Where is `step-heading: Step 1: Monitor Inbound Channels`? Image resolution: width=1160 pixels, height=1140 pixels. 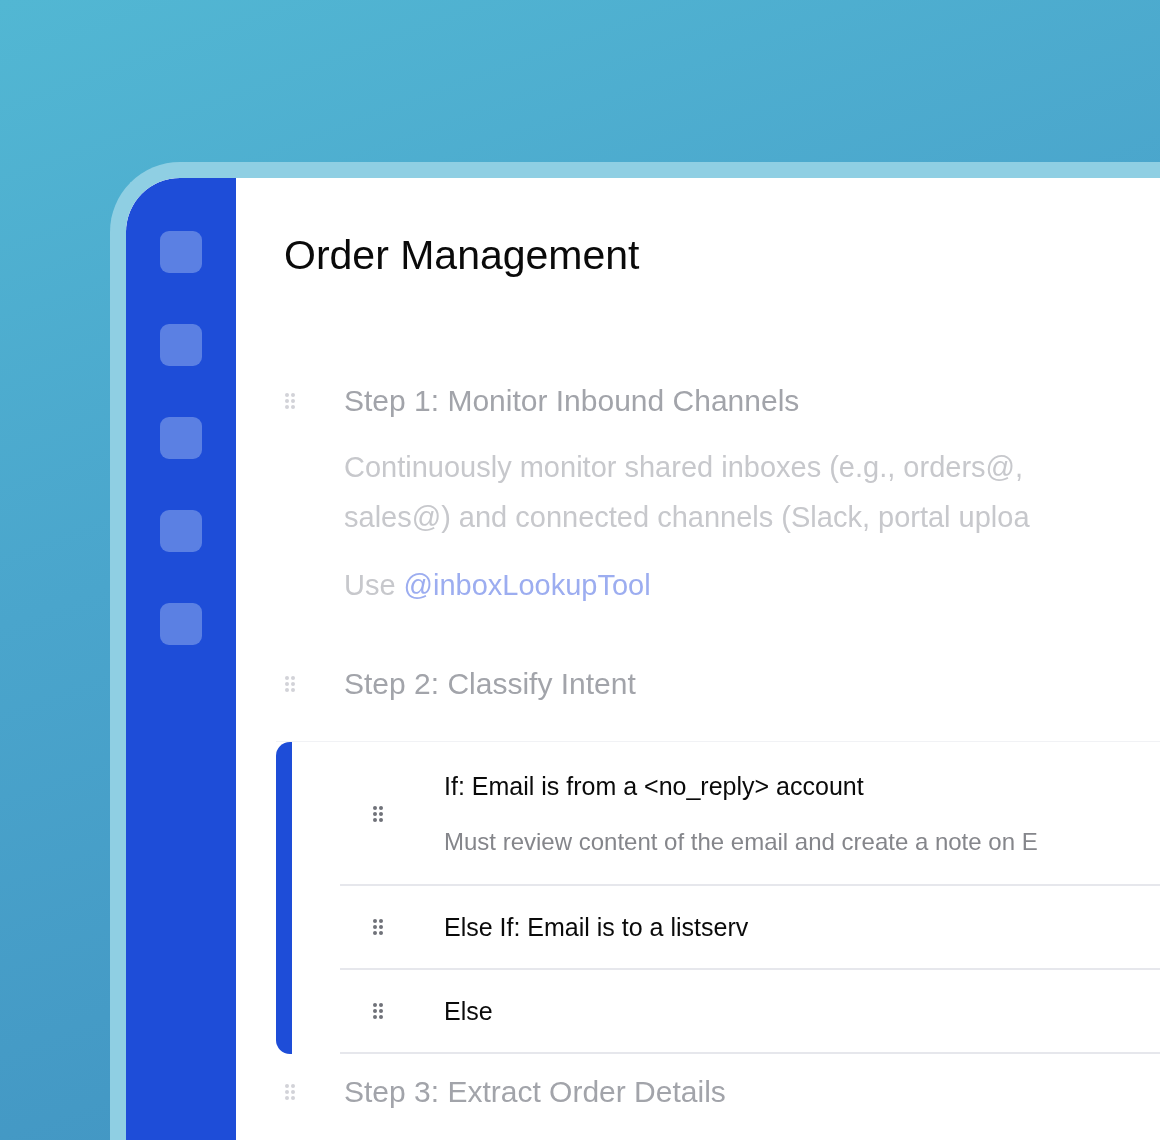 step-heading: Step 1: Monitor Inbound Channels is located at coordinates (572, 401).